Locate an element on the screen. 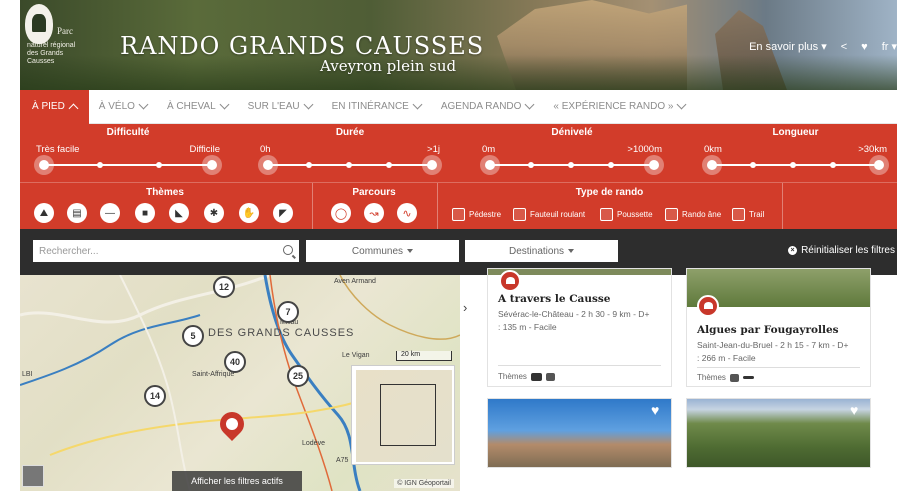 The width and height of the screenshot is (897, 491). oneway-icon: ↝ is located at coordinates (374, 213).